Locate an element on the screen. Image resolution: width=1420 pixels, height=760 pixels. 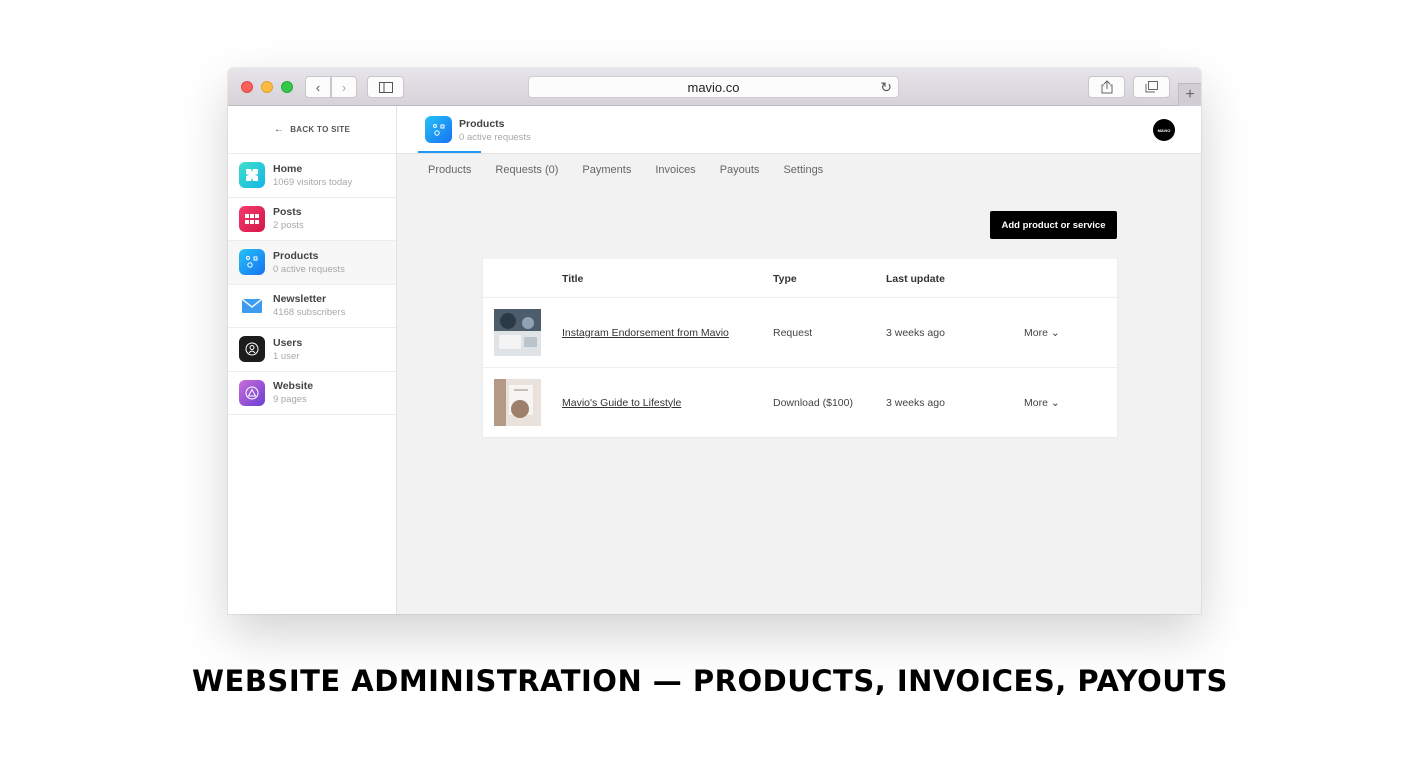
page-header: Products 0 active requests MAVIO is located at coordinates (799, 130).